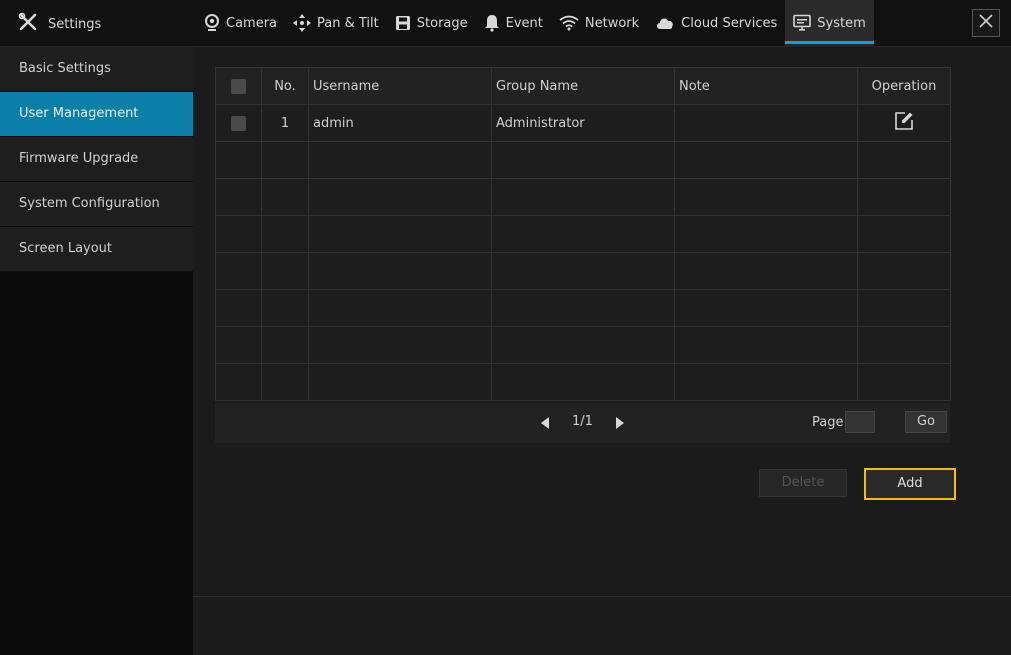 The height and width of the screenshot is (655, 1011). What do you see at coordinates (569, 23) in the screenshot?
I see `wifi-icon` at bounding box center [569, 23].